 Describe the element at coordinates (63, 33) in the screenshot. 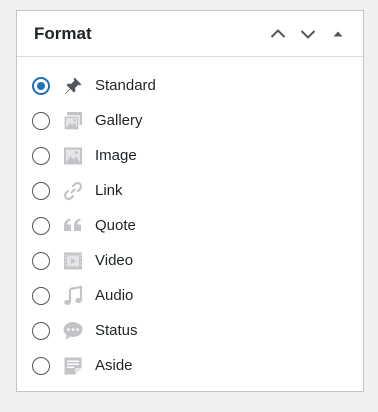

I see `panel-title: Format` at that location.